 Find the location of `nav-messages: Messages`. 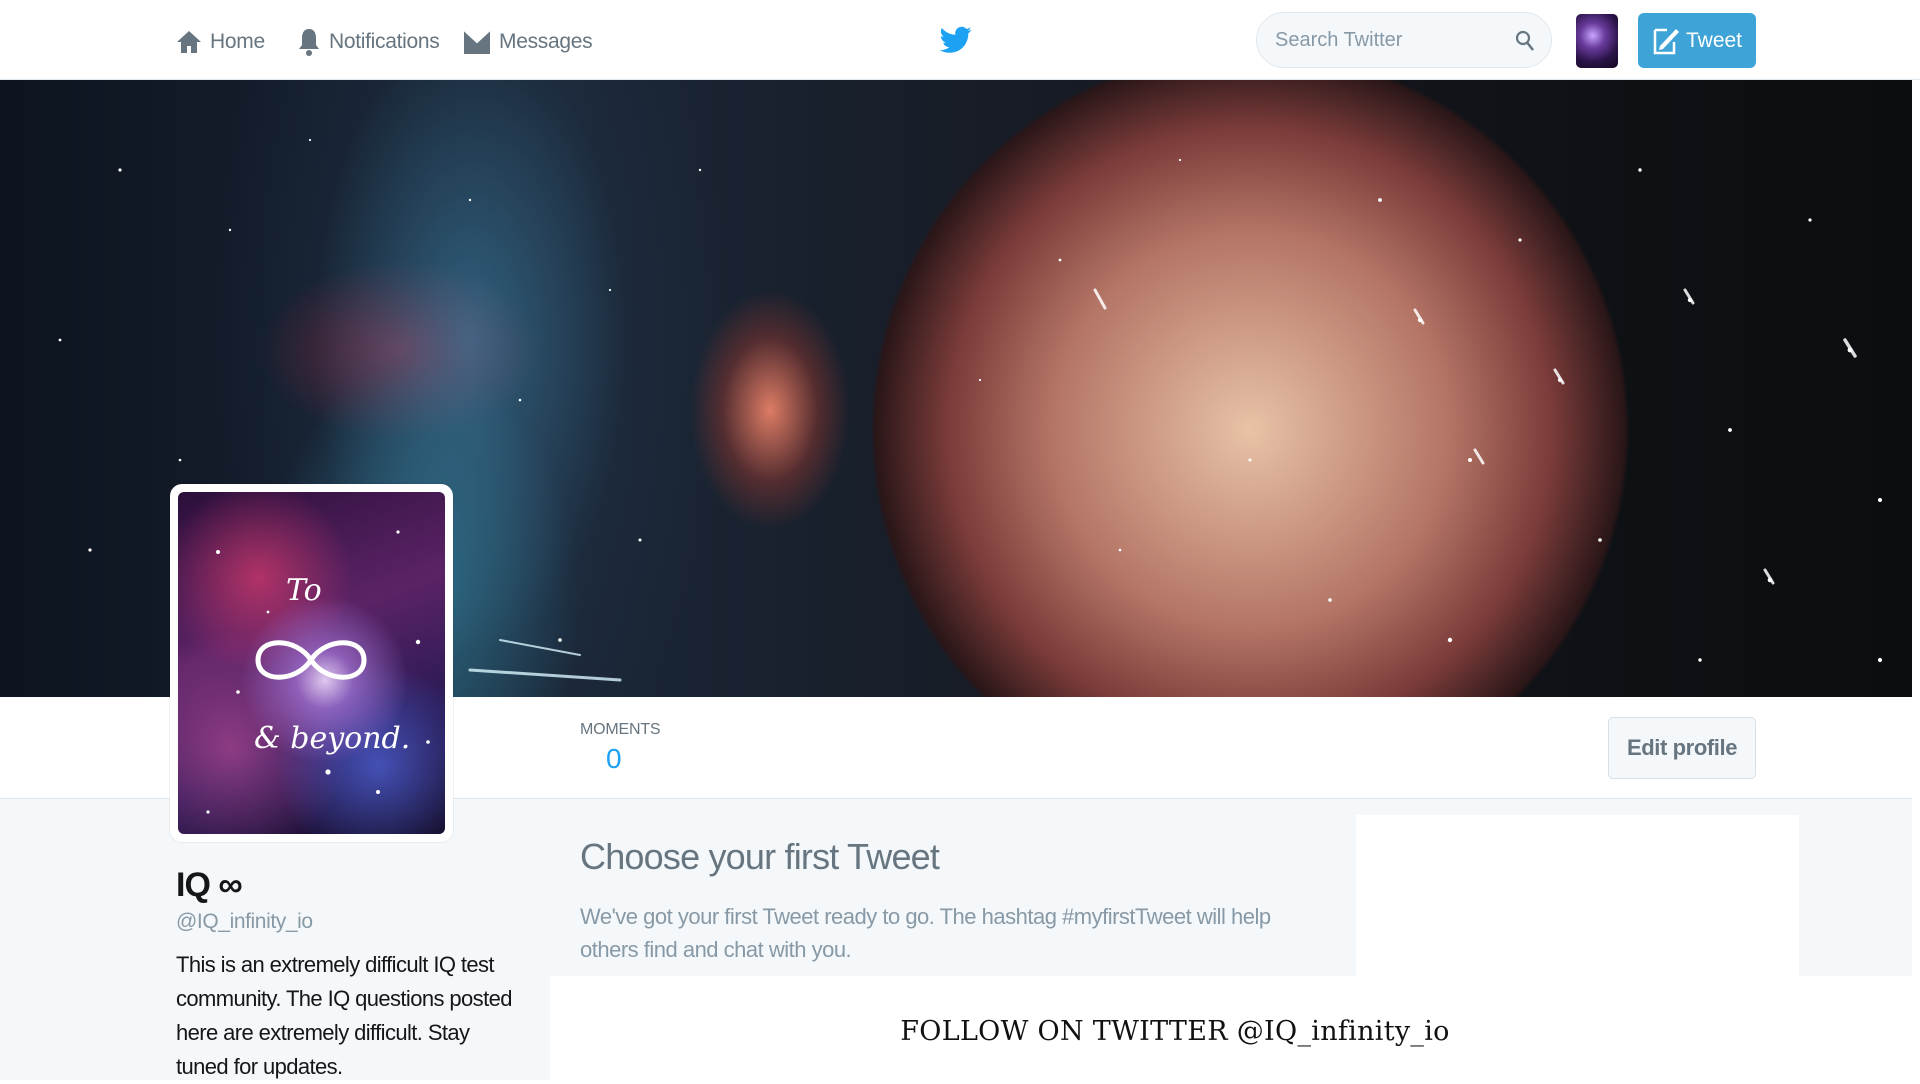

nav-messages: Messages is located at coordinates (528, 42).